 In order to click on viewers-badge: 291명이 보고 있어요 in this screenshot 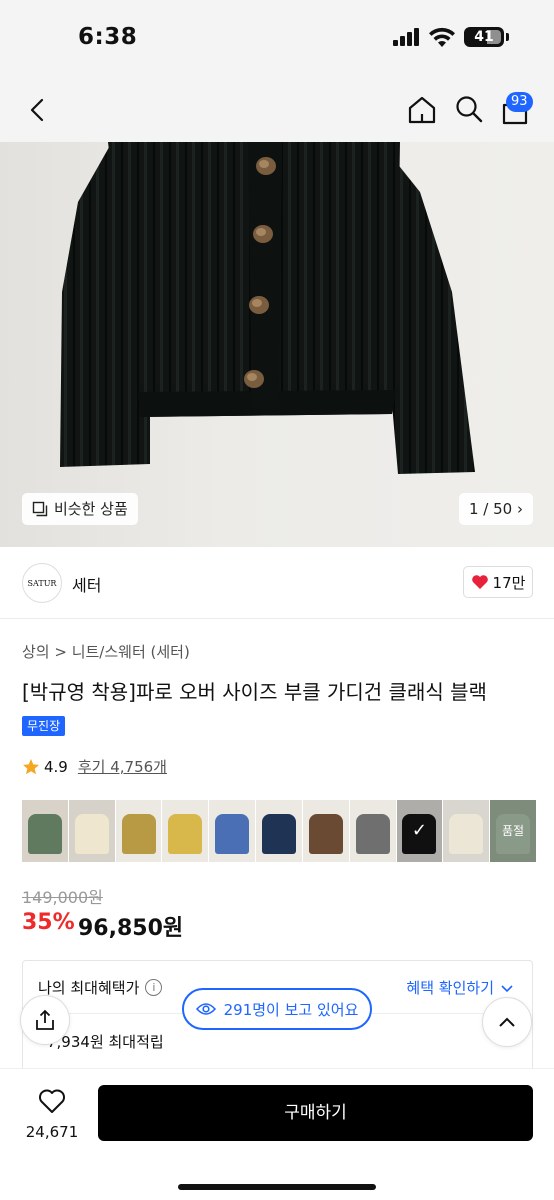, I will do `click(277, 1009)`.